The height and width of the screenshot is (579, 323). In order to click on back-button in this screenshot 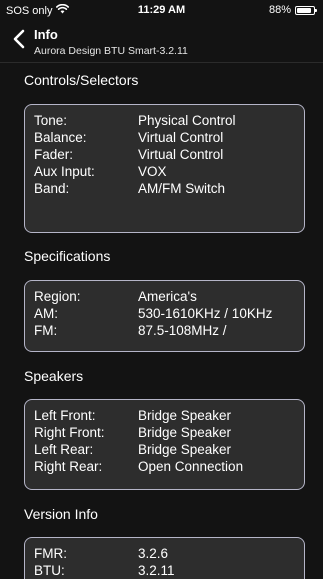, I will do `click(19, 41)`.